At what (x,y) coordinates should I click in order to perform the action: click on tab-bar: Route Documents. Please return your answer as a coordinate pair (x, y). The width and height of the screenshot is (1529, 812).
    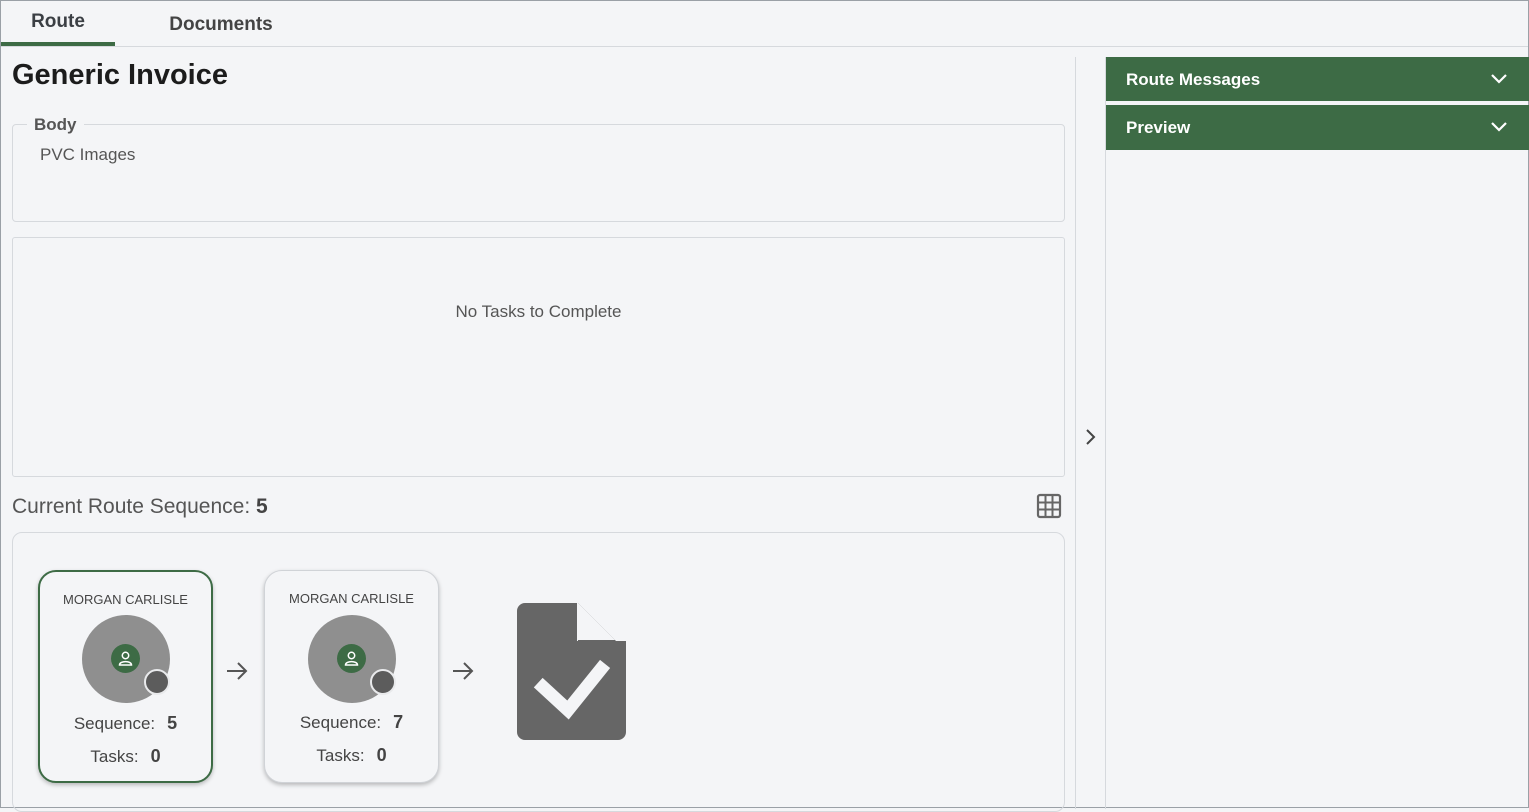
    Looking at the image, I should click on (764, 24).